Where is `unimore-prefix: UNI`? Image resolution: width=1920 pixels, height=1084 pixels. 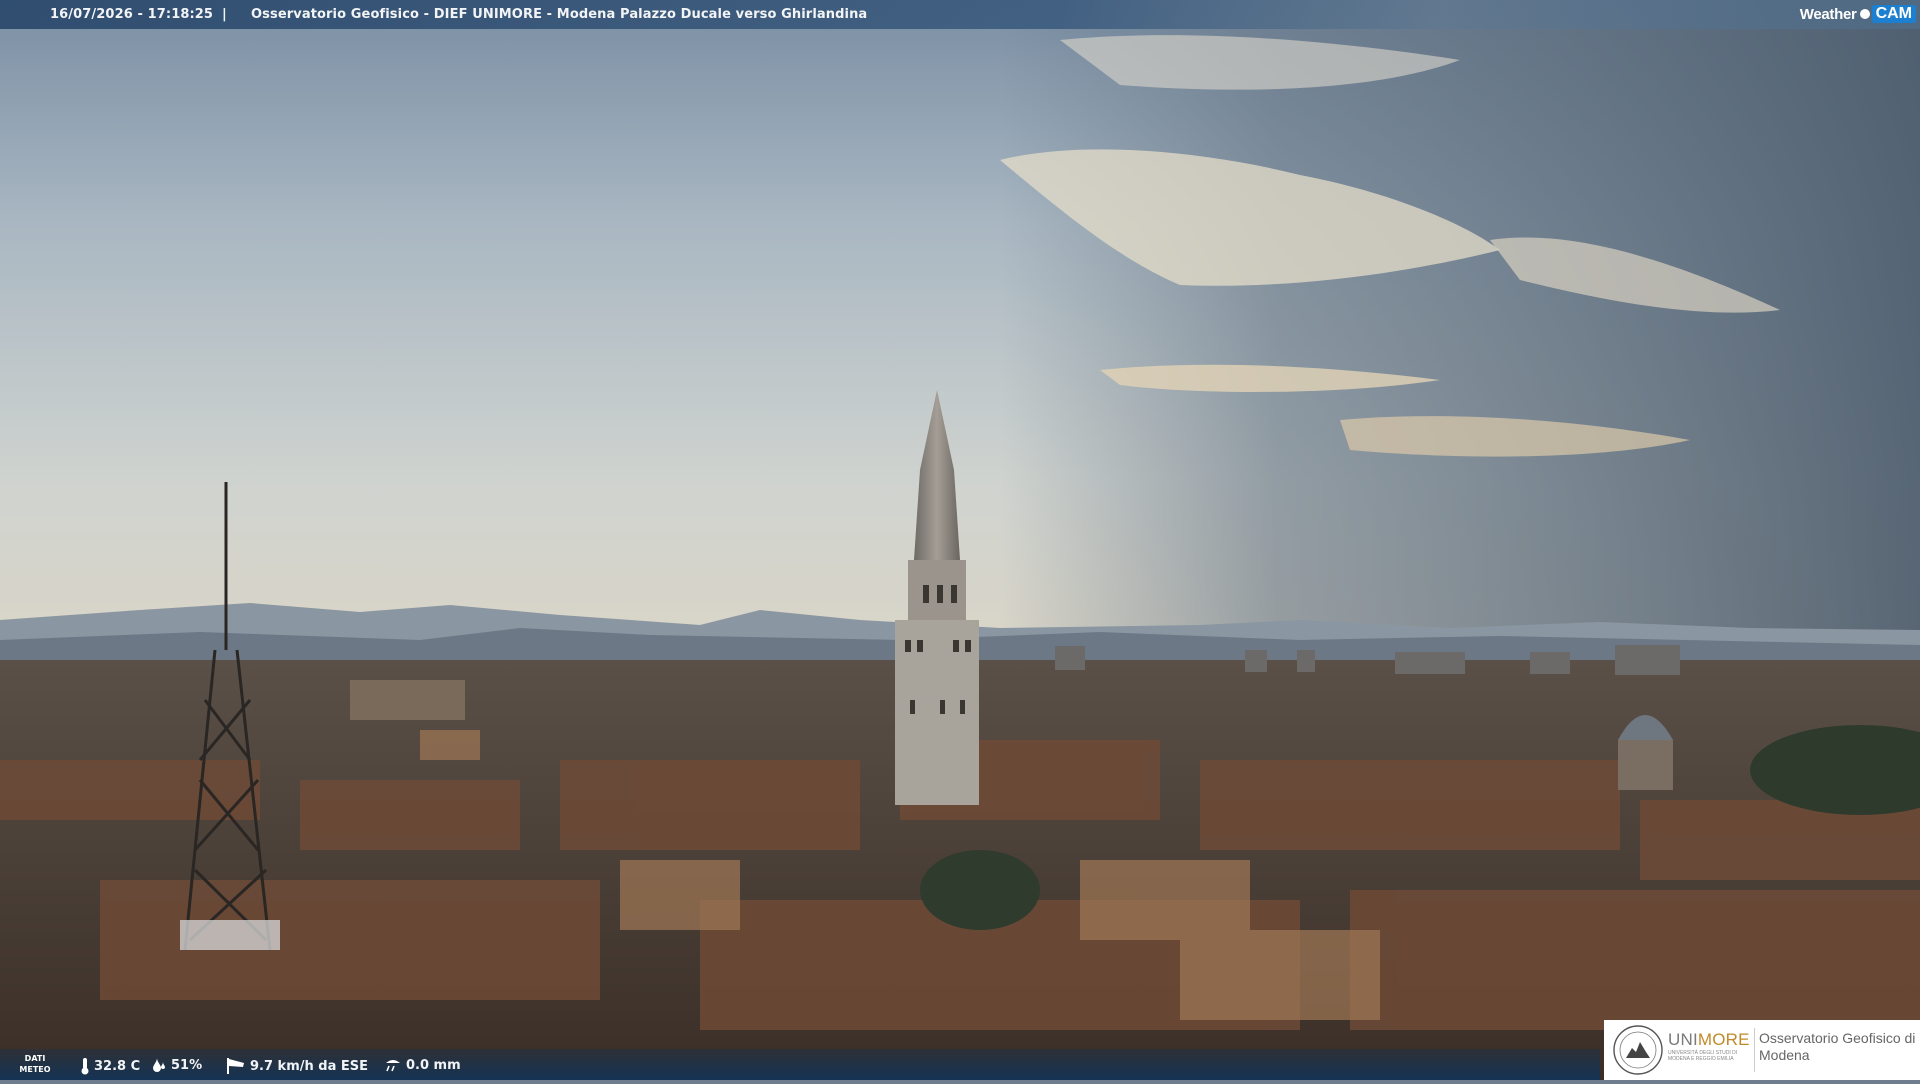
unimore-prefix: UNI is located at coordinates (1683, 1039).